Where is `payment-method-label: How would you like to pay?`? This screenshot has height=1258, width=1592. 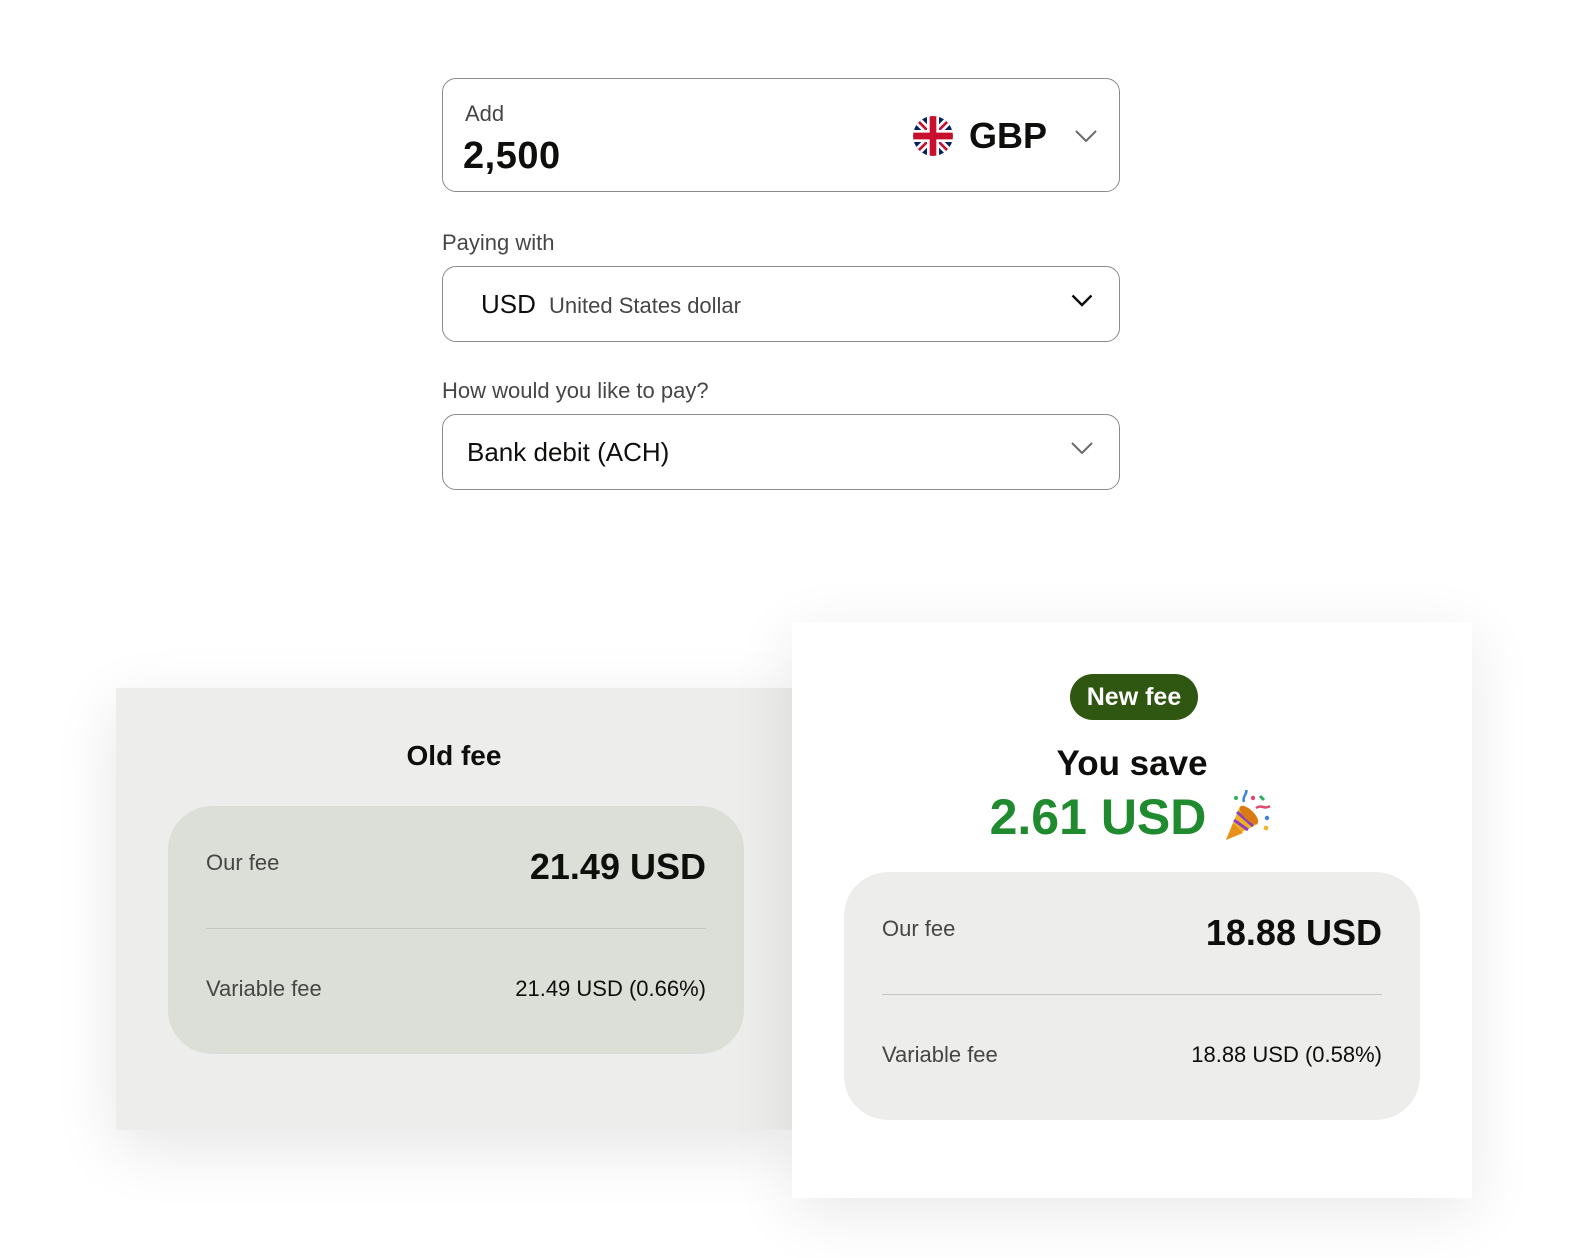 payment-method-label: How would you like to pay? is located at coordinates (575, 390).